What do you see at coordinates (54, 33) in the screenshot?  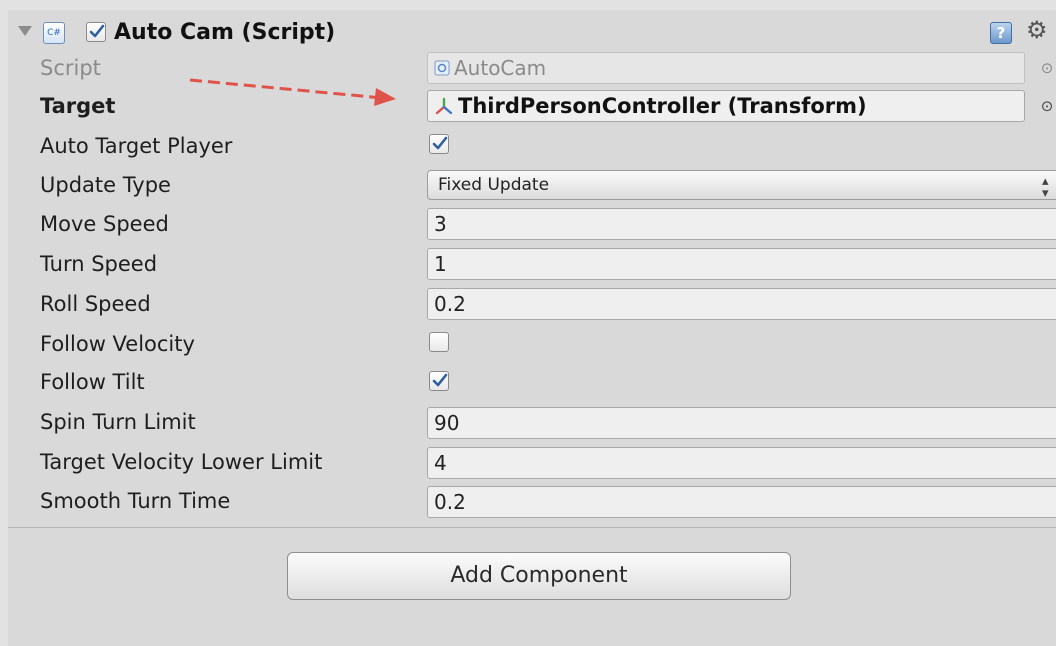 I see `csharp-script-icon: C#` at bounding box center [54, 33].